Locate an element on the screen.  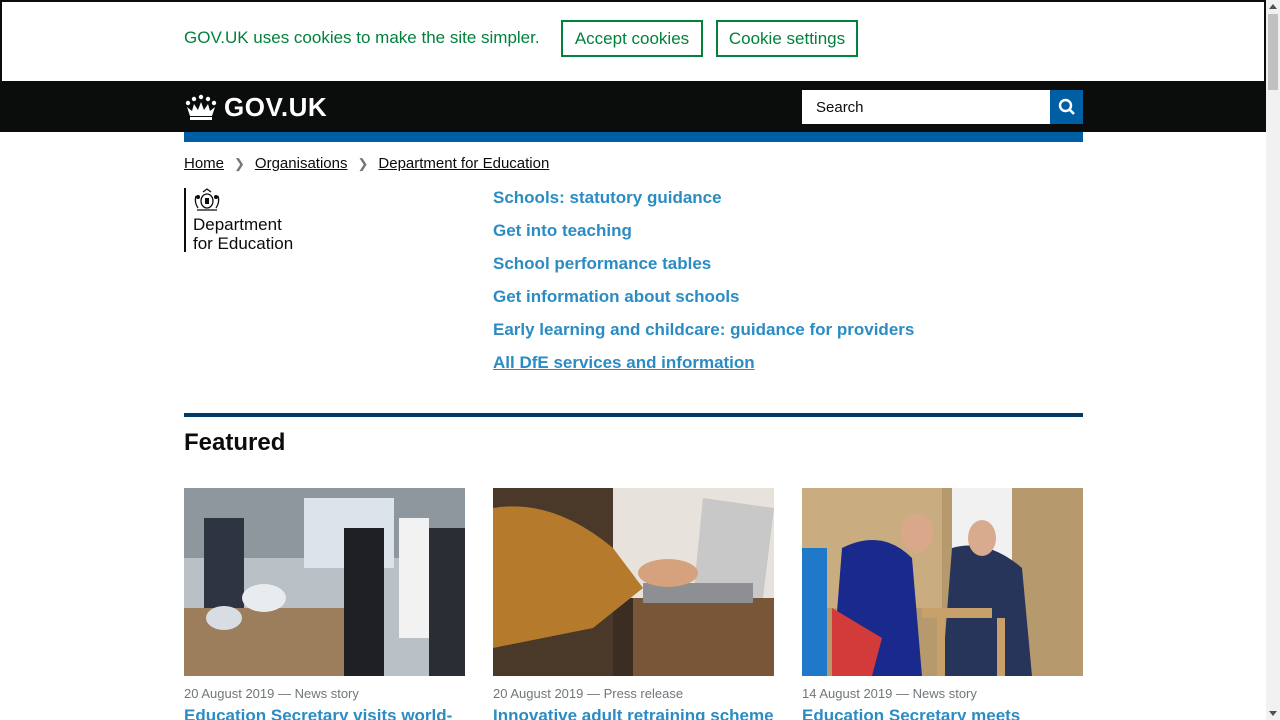
link-statutory-guidance: Schools: statutory guidance is located at coordinates (703, 203).